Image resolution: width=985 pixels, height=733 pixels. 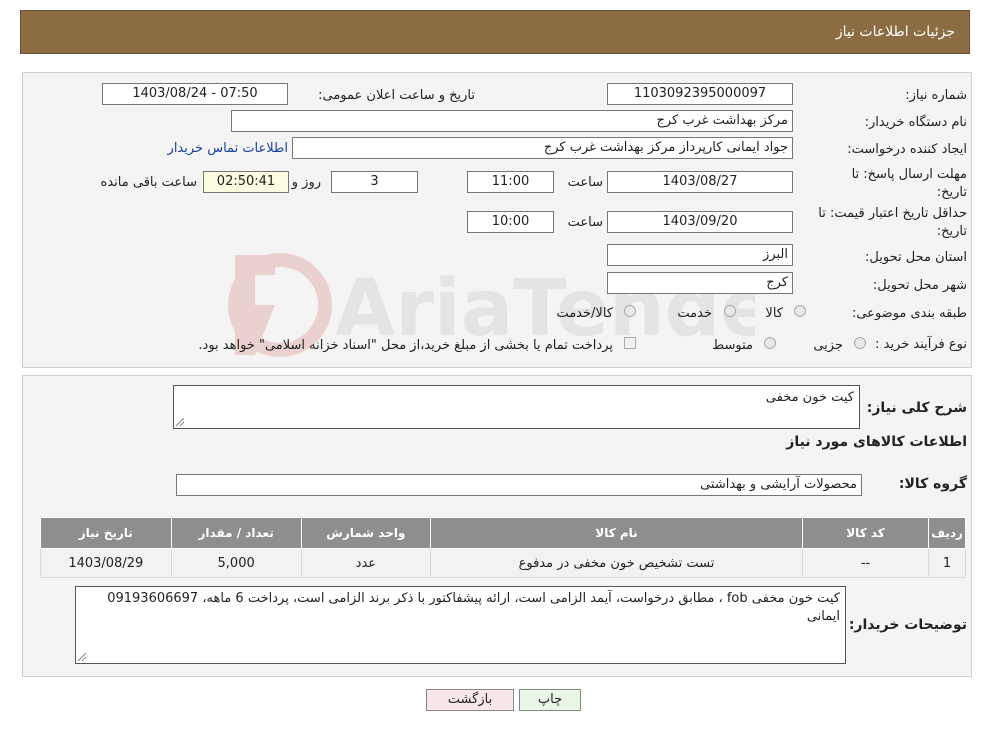 I want to click on city-label: شهر محل تحویل:, so click(x=919, y=285).